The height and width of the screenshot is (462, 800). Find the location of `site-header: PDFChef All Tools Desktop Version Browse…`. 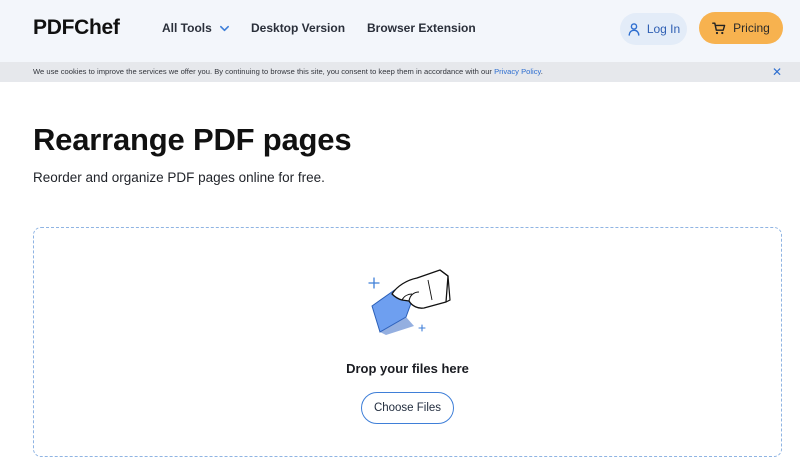

site-header: PDFChef All Tools Desktop Version Browse… is located at coordinates (400, 31).